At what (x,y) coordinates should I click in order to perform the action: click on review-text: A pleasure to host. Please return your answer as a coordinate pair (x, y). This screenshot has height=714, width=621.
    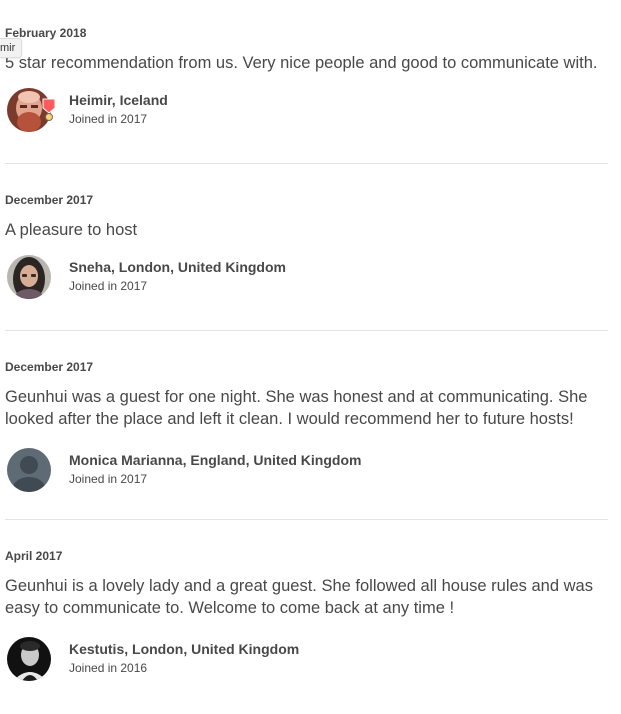
    Looking at the image, I should click on (71, 230).